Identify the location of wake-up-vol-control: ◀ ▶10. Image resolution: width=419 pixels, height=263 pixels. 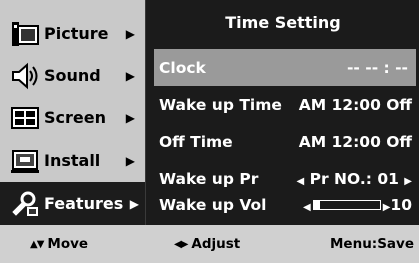
(357, 205).